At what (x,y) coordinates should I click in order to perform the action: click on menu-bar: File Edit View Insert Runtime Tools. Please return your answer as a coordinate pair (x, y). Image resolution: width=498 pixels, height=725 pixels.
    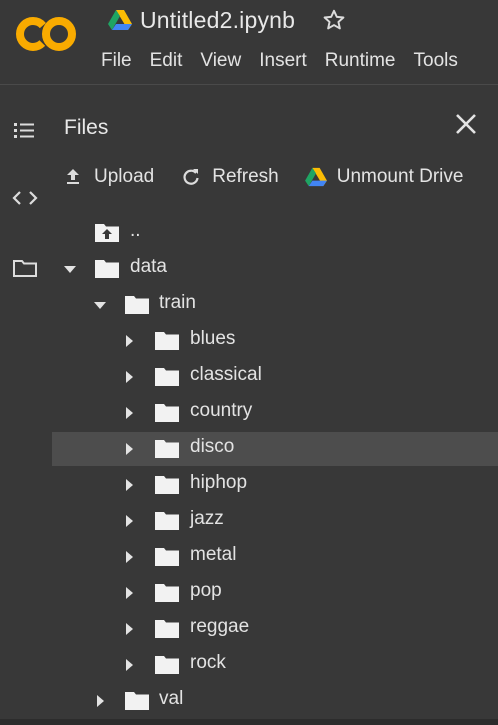
    Looking at the image, I should click on (279, 61).